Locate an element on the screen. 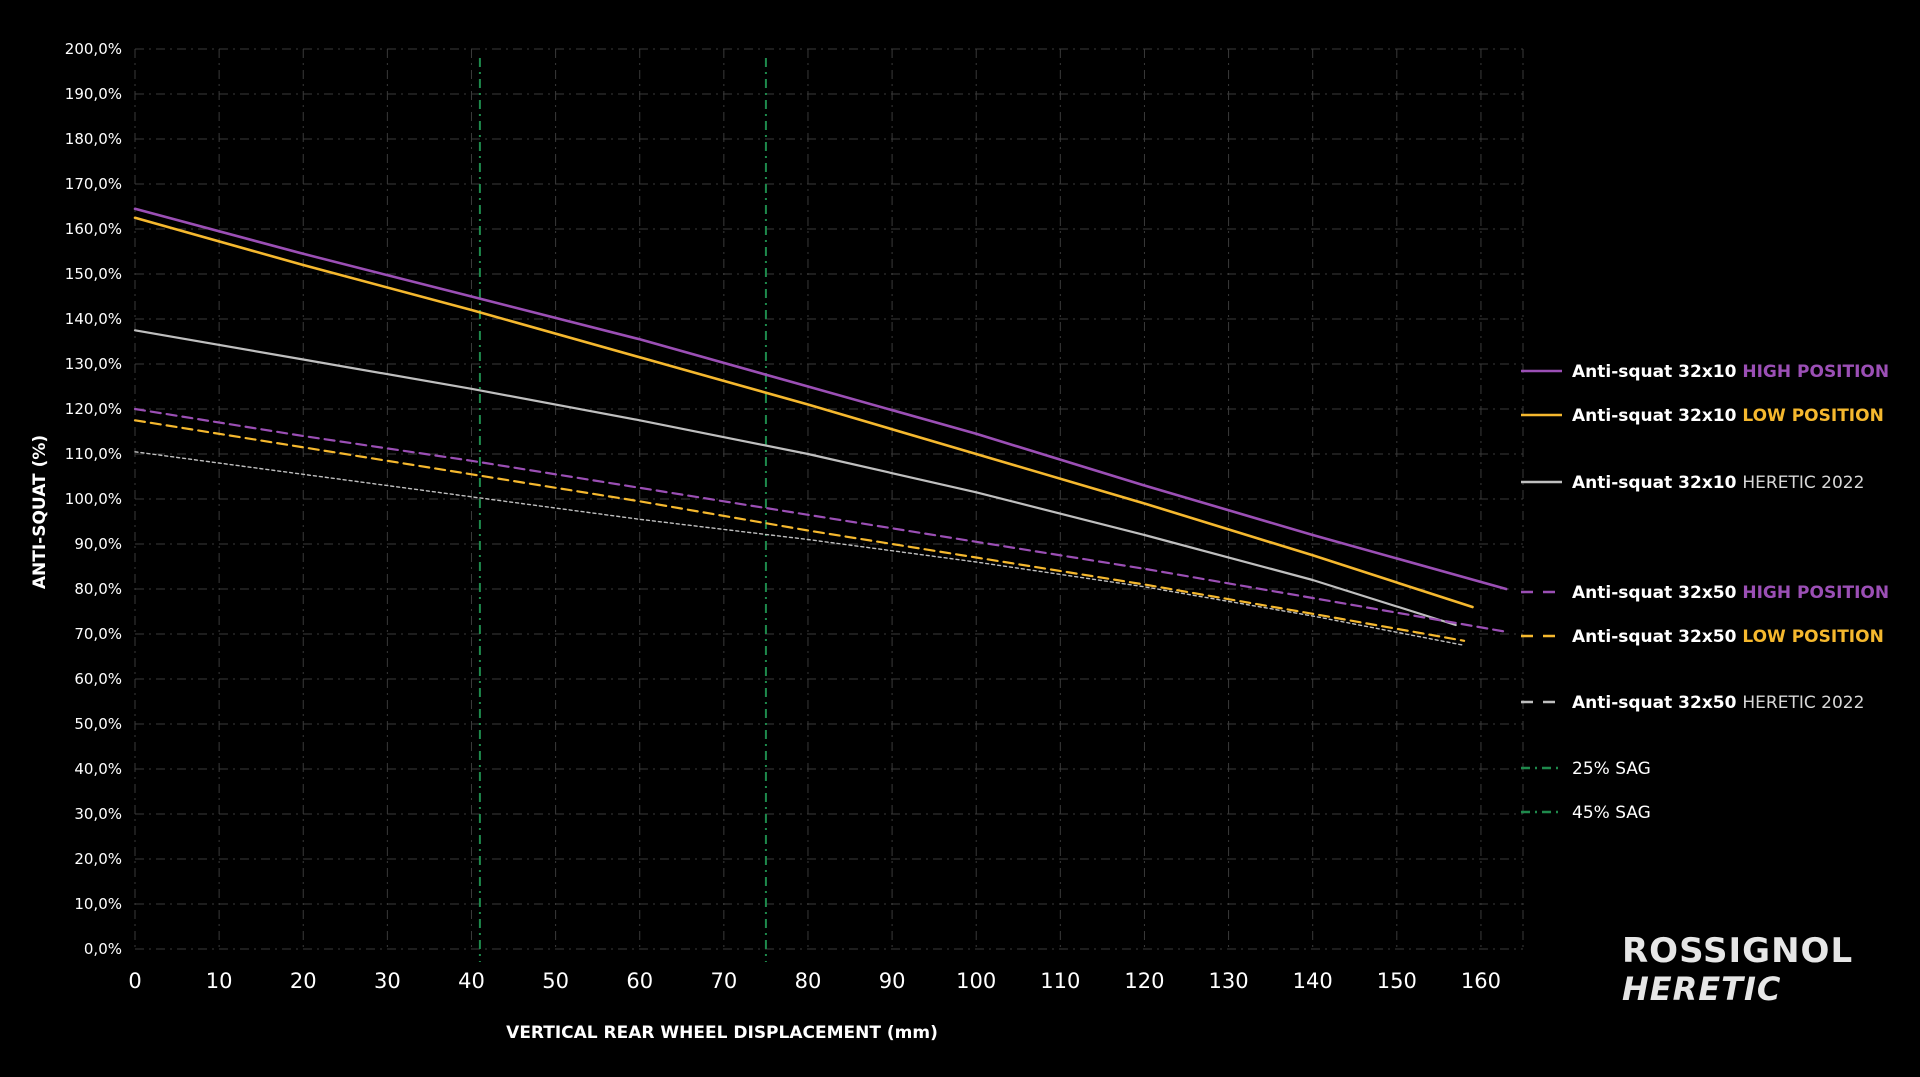 The height and width of the screenshot is (1077, 1920). y-tick-label: 190,0% is located at coordinates (93, 94).